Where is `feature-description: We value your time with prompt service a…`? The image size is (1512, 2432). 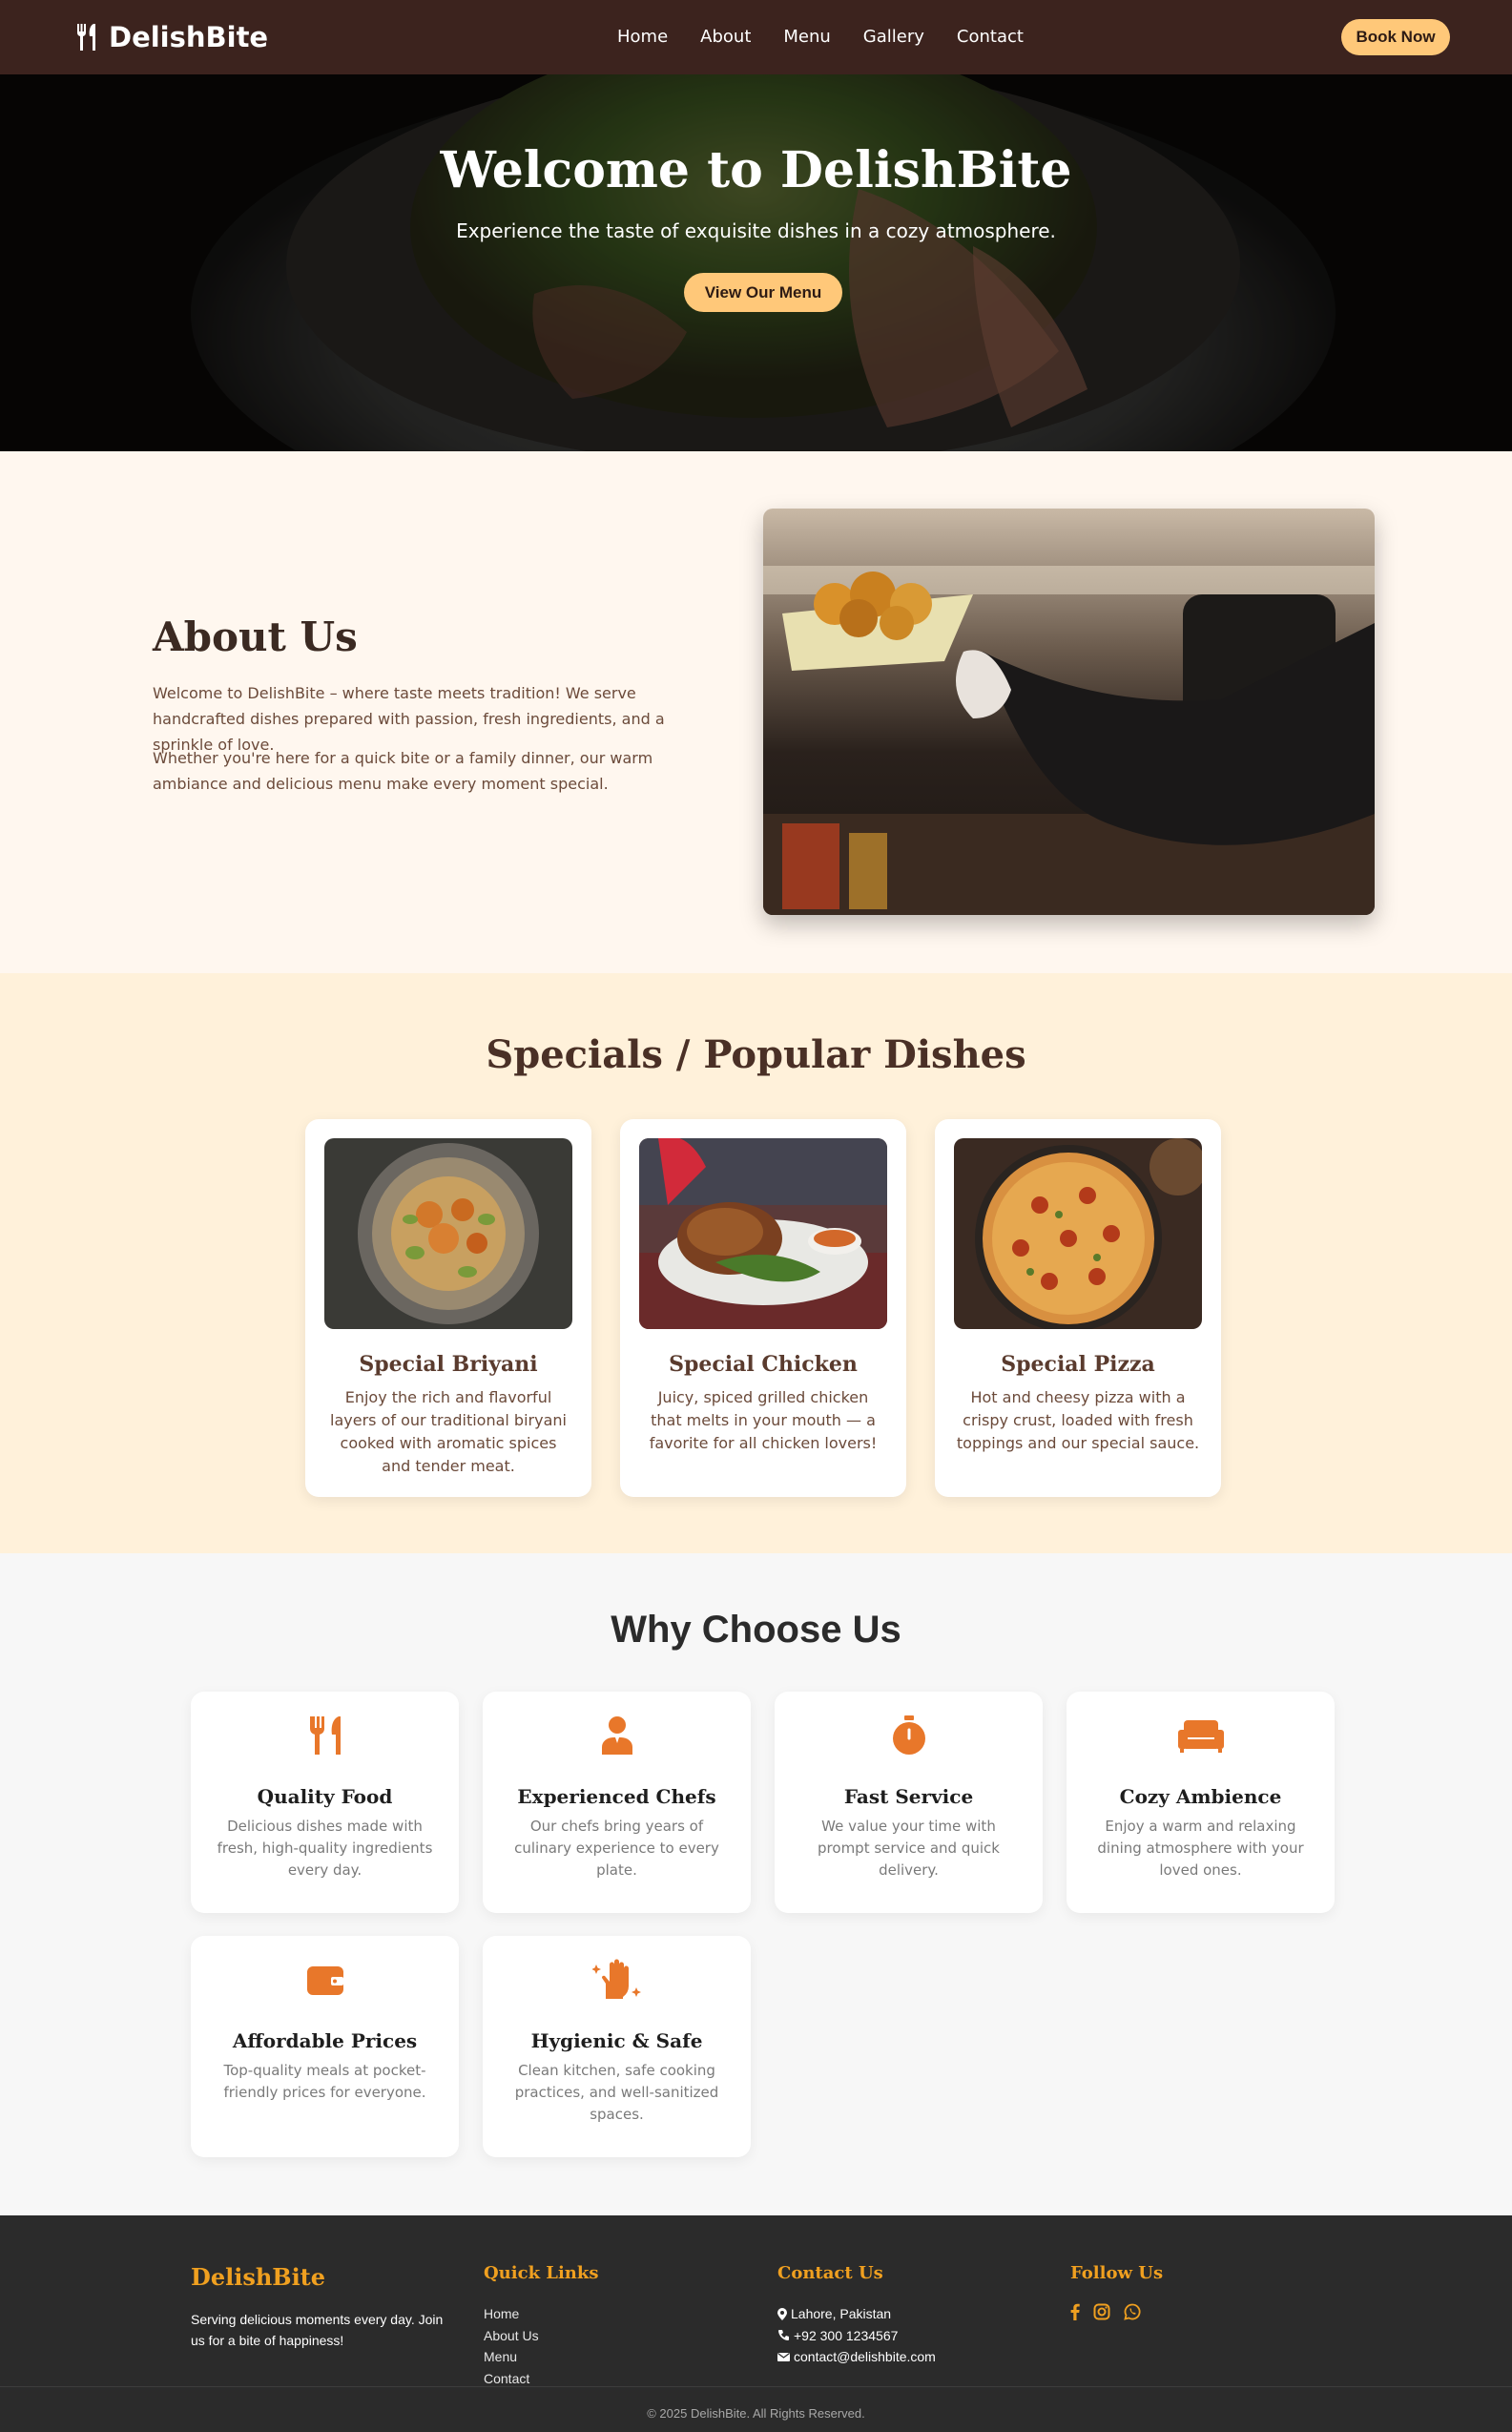
feature-description: We value your time with prompt service a… is located at coordinates (909, 1849).